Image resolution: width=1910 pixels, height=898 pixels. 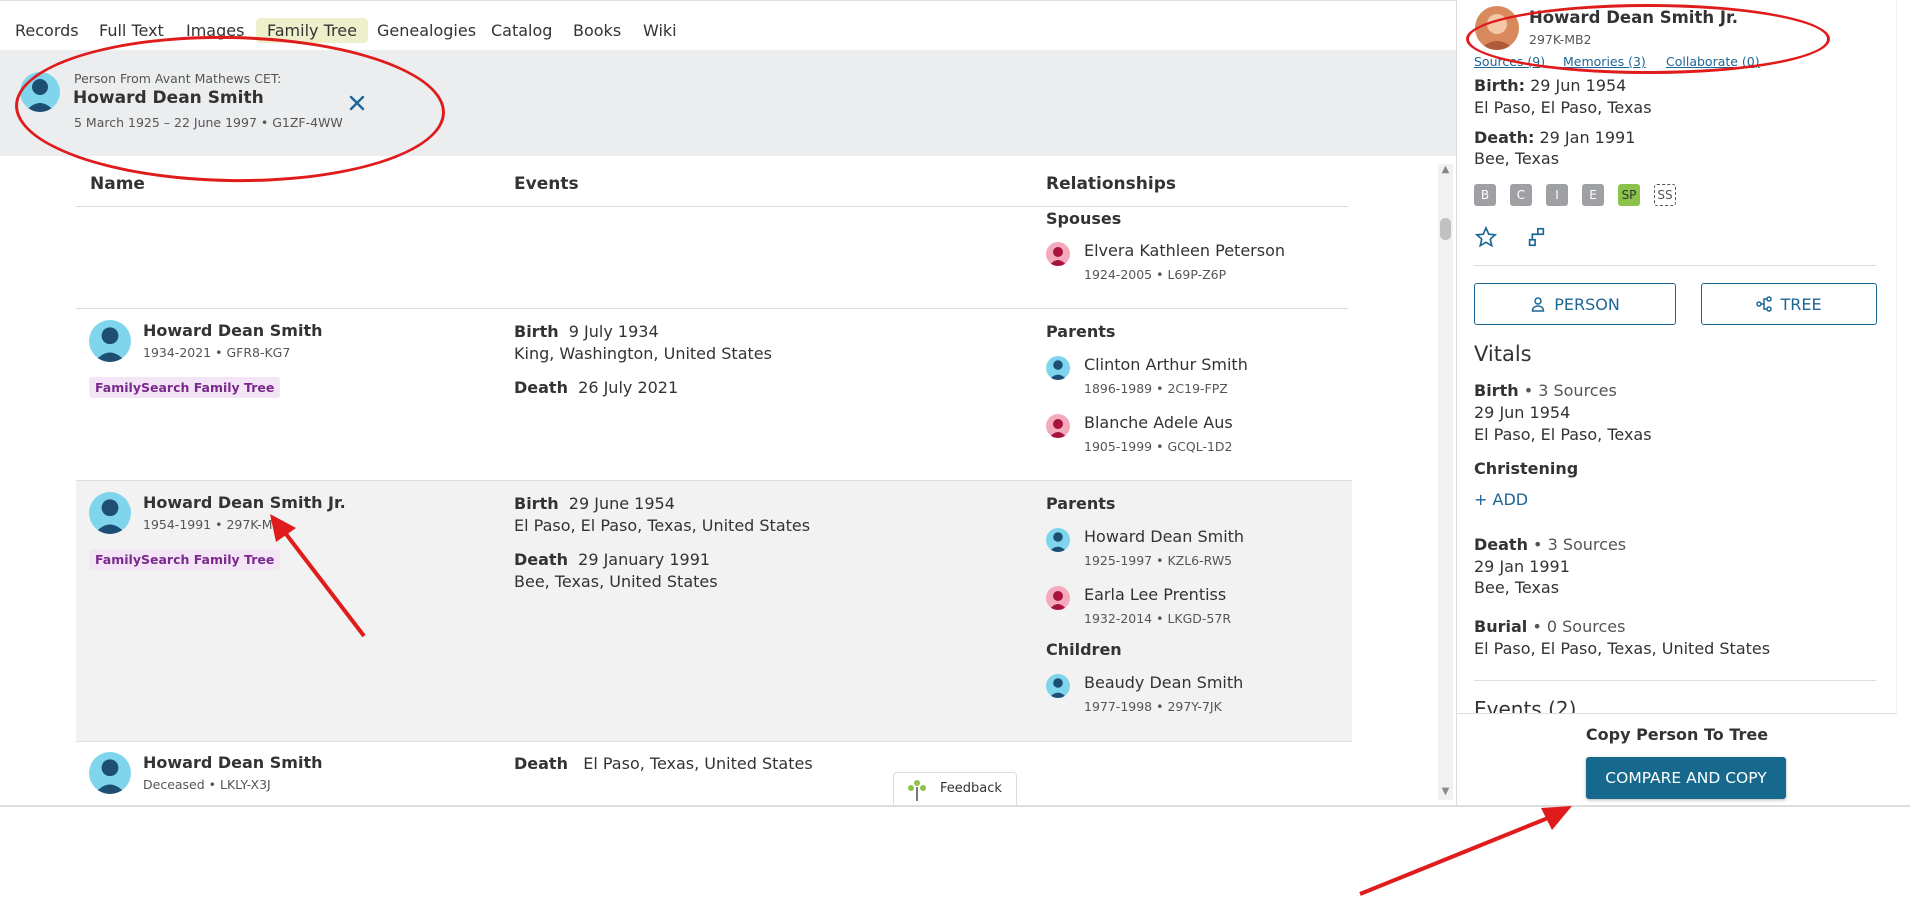 I want to click on annotation-arrow-compare, so click(x=1454, y=856).